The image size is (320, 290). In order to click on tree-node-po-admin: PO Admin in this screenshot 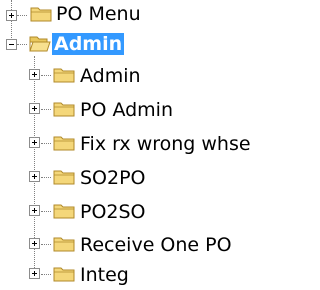, I will do `click(130, 110)`.